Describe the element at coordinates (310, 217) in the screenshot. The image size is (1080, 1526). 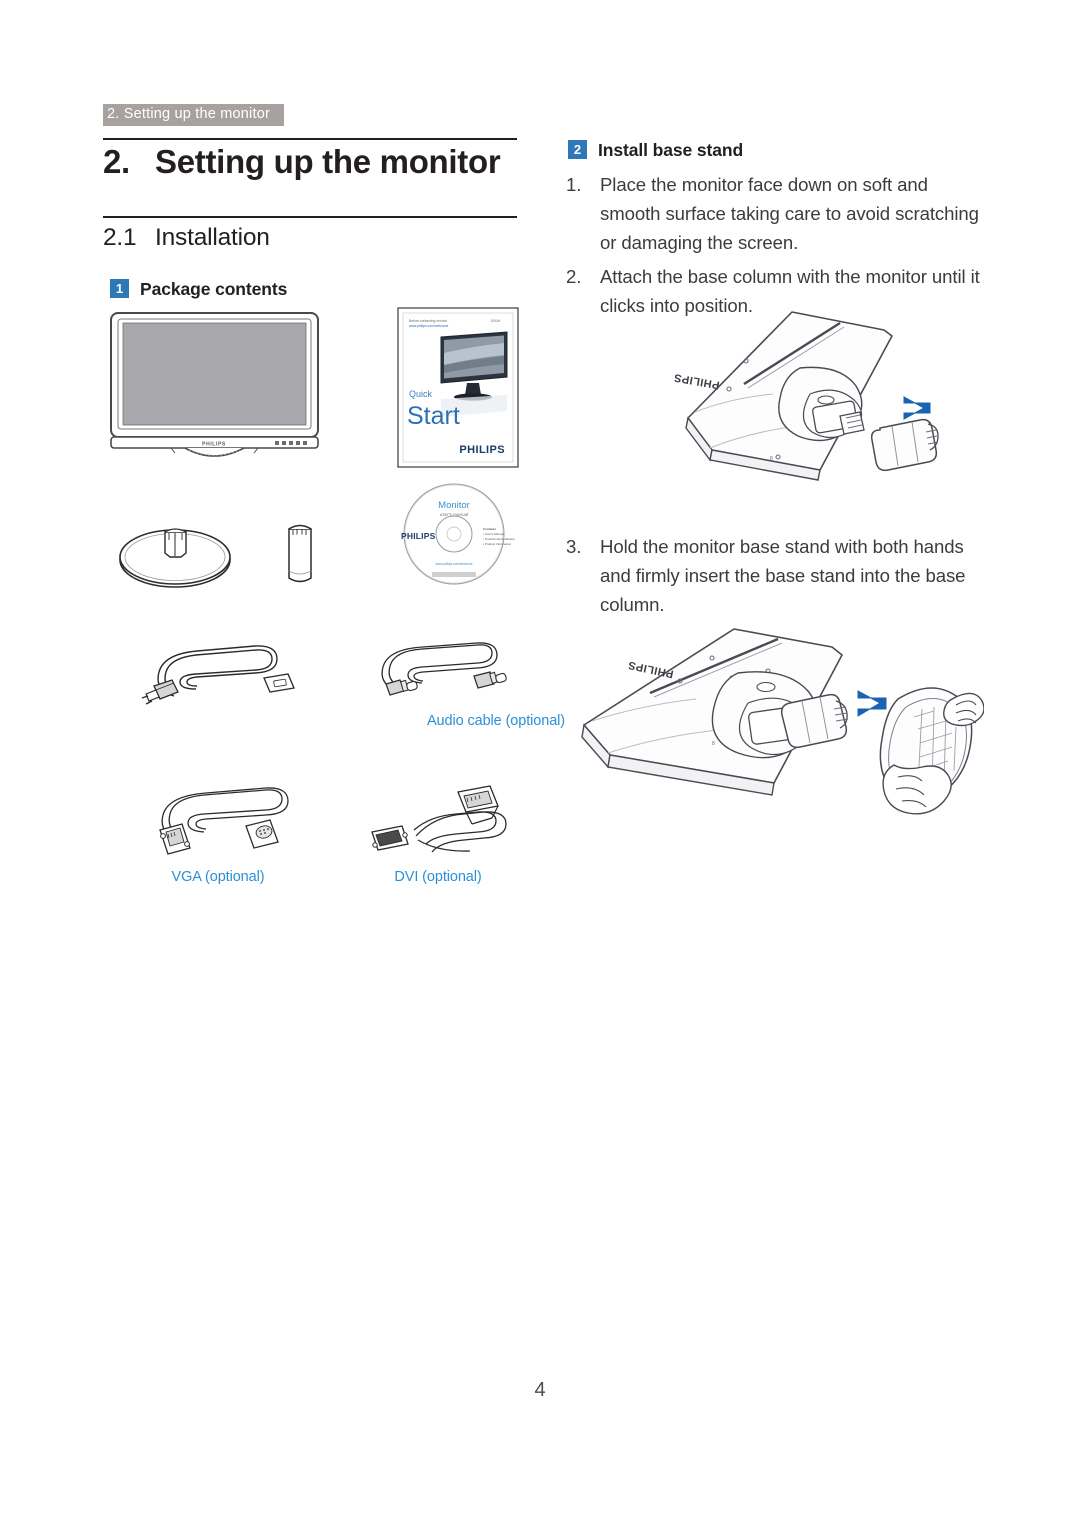
I see `section-divider-rule` at that location.